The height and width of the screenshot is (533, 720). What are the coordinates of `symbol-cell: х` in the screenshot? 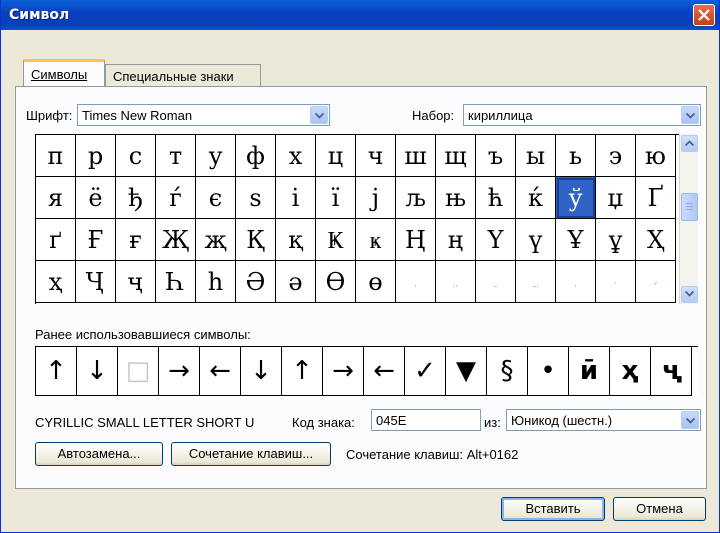 It's located at (296, 156).